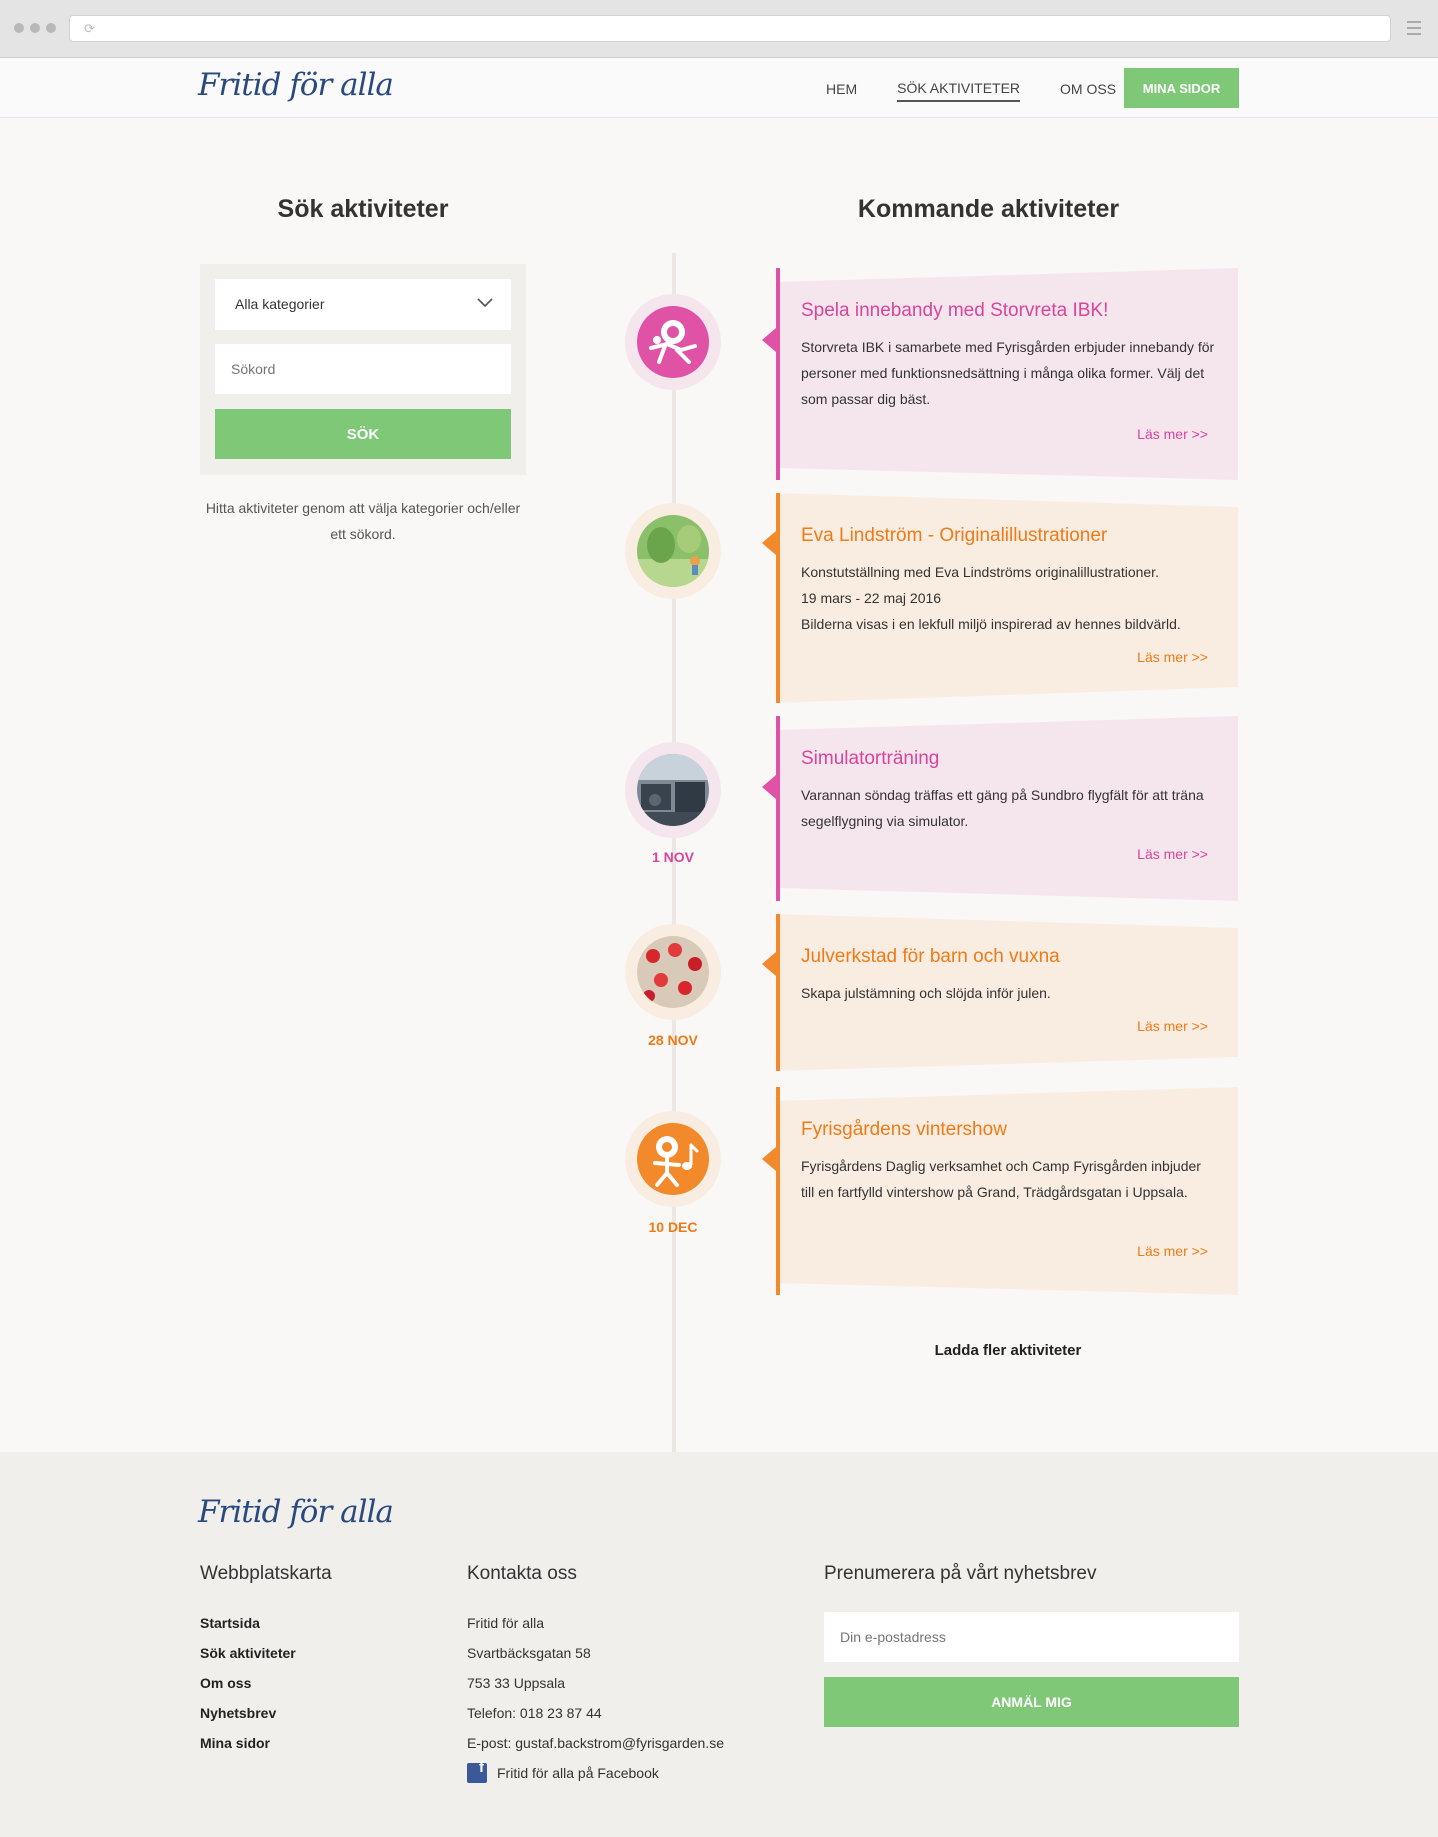 This screenshot has height=1837, width=1438. Describe the element at coordinates (595, 1743) in the screenshot. I see `contact-email: E-post: gustaf.backstrom@fyrisgarden.se` at that location.